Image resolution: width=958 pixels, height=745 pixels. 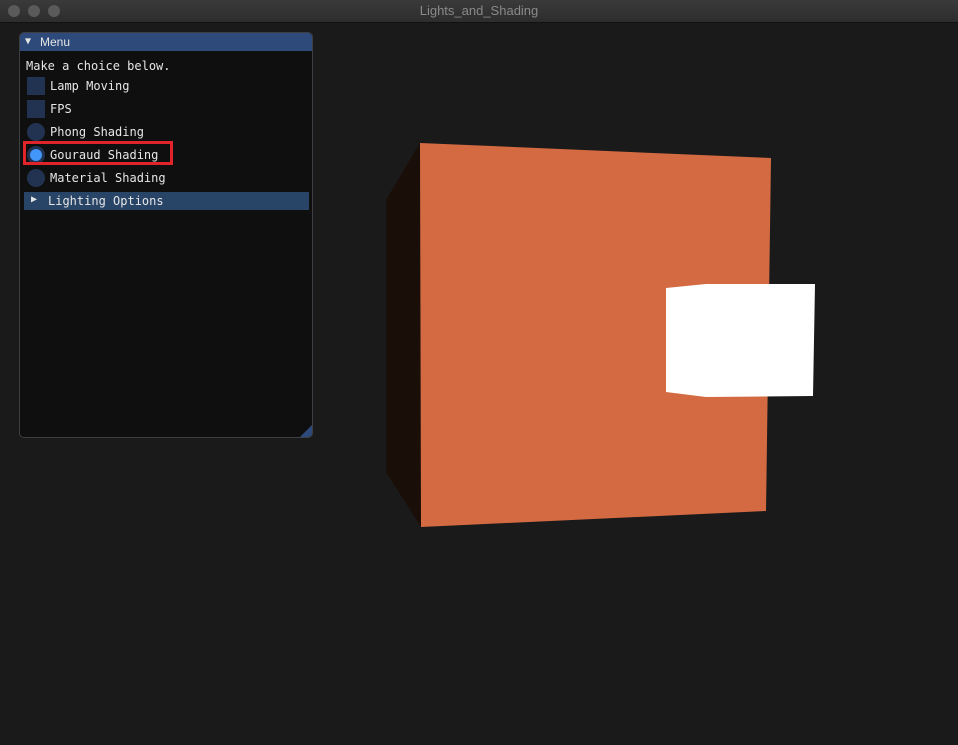 What do you see at coordinates (61, 109) in the screenshot?
I see `fps-label: FPS` at bounding box center [61, 109].